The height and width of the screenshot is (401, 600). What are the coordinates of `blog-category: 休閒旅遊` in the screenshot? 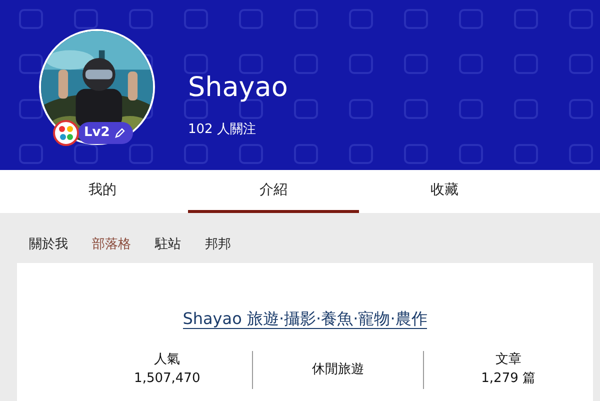 It's located at (338, 370).